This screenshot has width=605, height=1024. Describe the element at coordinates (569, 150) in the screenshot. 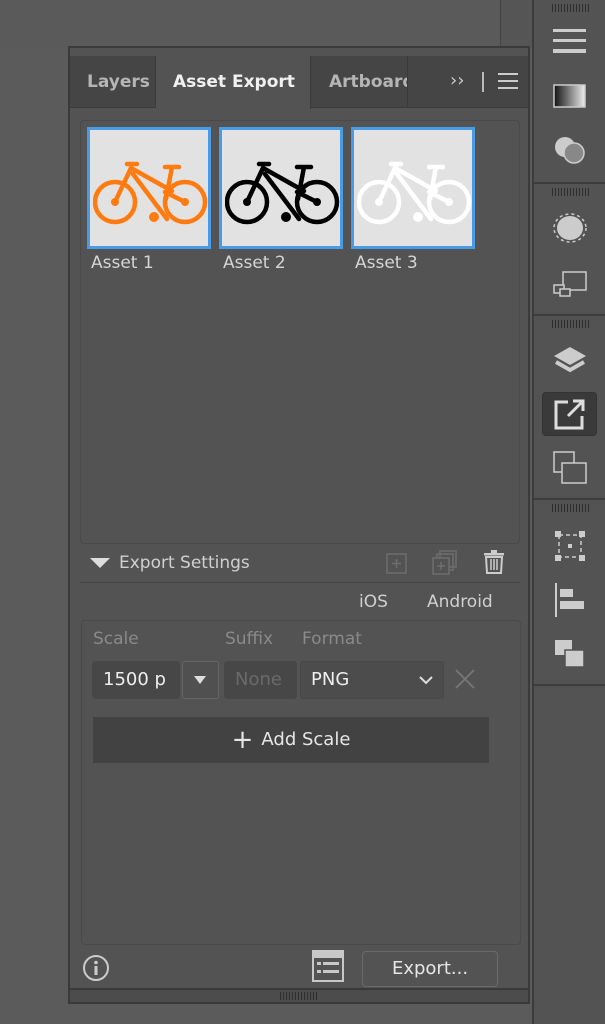

I see `transparency-icon` at that location.